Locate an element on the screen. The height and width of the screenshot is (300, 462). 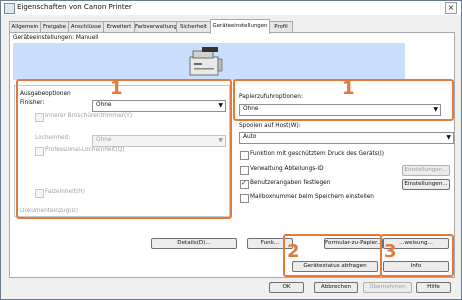
window-title: Eigenschaften von Canon Printer is located at coordinates (74, 7).